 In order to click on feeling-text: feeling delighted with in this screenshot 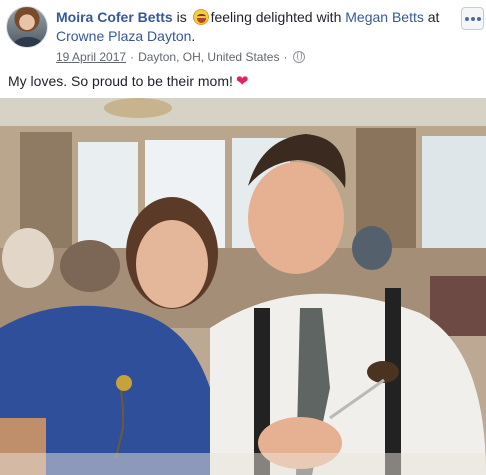, I will do `click(276, 17)`.